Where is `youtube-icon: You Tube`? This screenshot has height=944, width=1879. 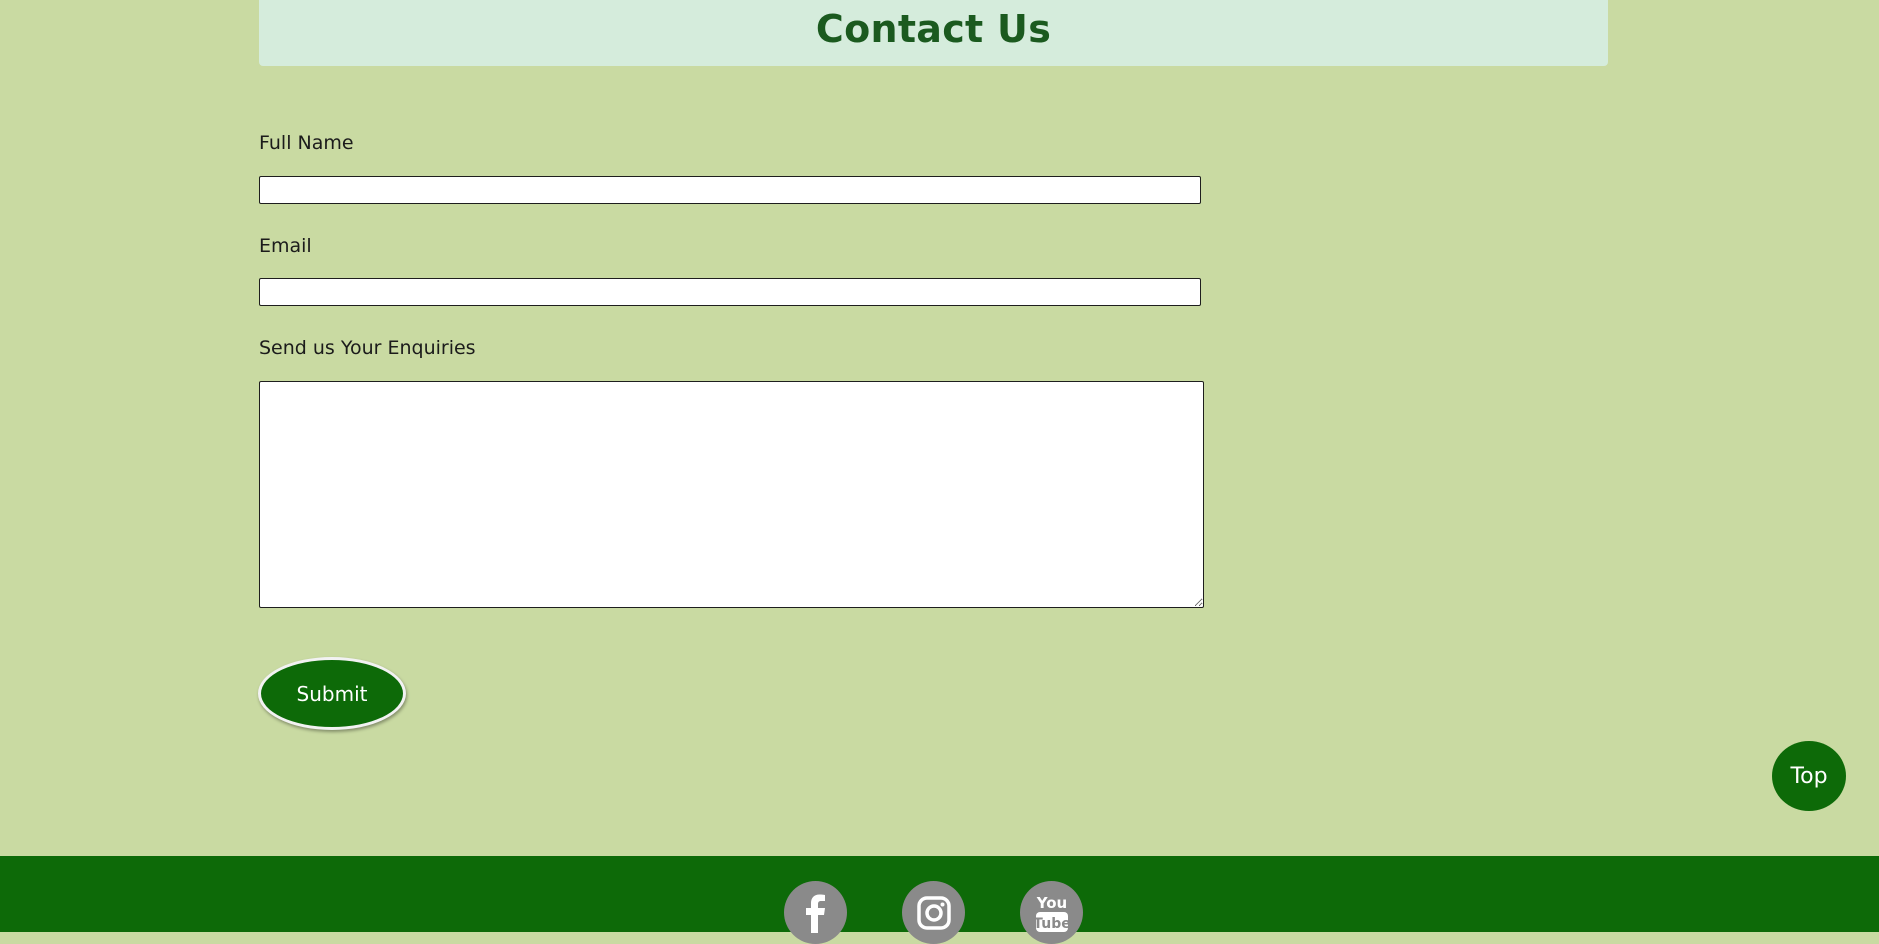 youtube-icon: You Tube is located at coordinates (1051, 912).